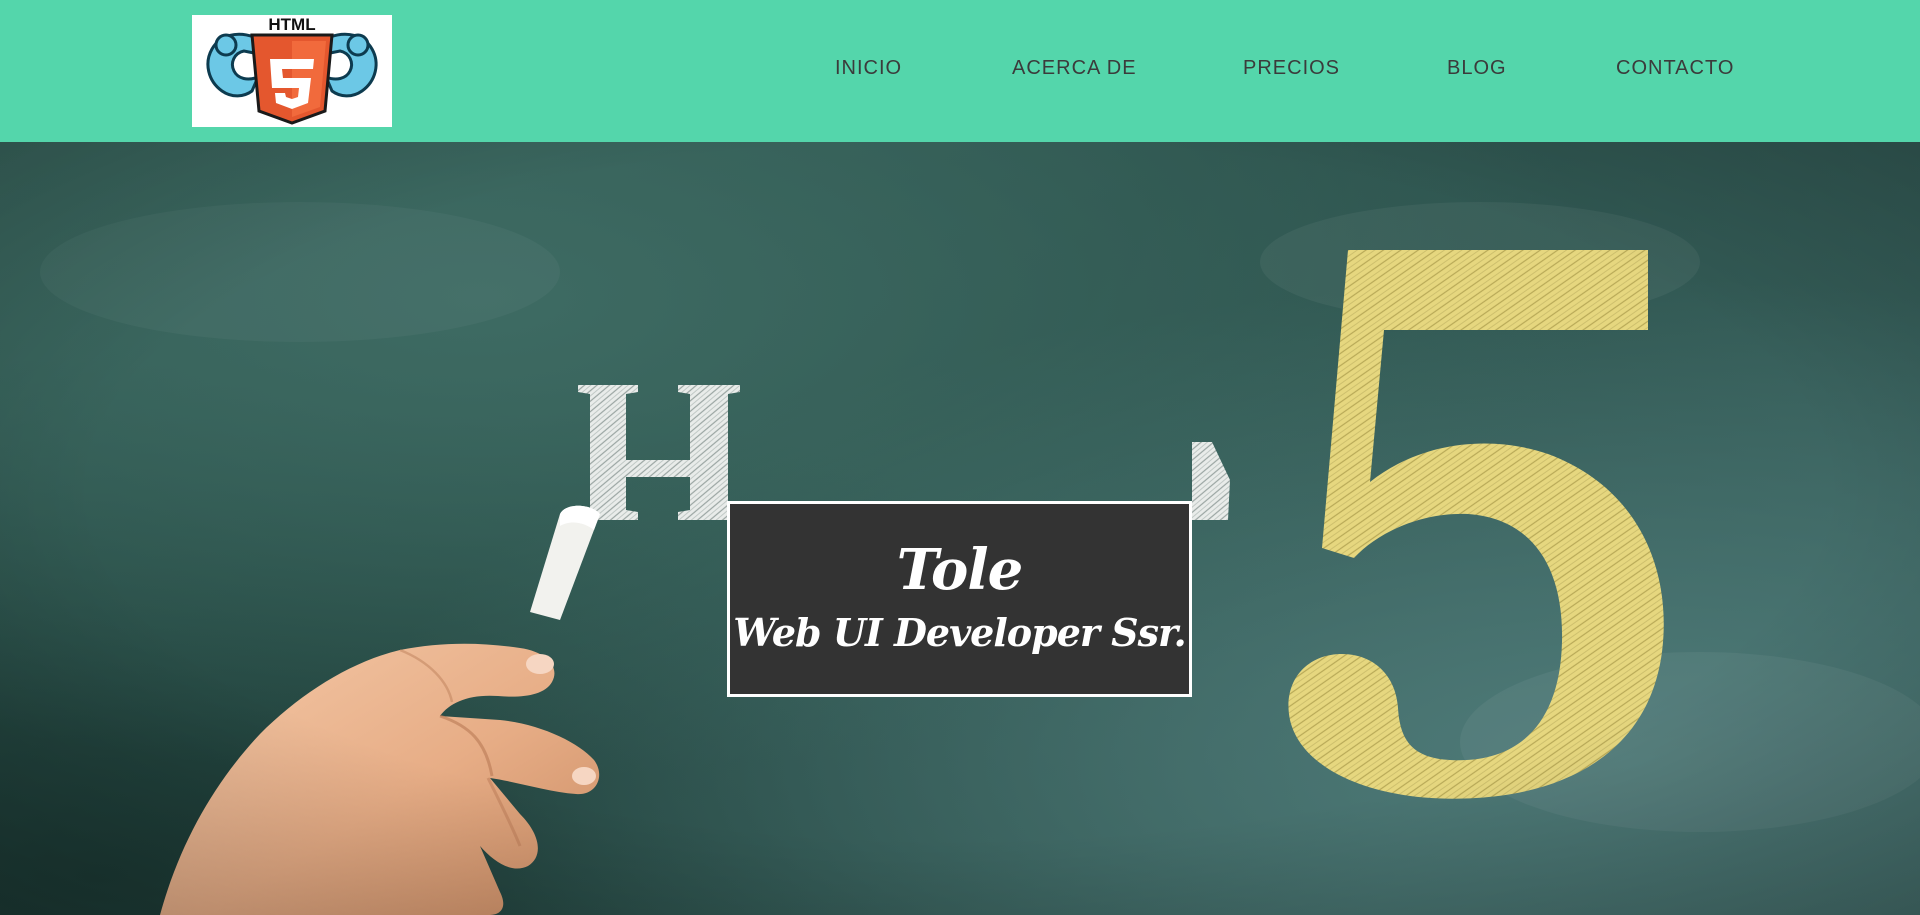  I want to click on main-nav: INICIO ACERCA DE PRECIOS BLOG CONTACTO, so click(960, 68).